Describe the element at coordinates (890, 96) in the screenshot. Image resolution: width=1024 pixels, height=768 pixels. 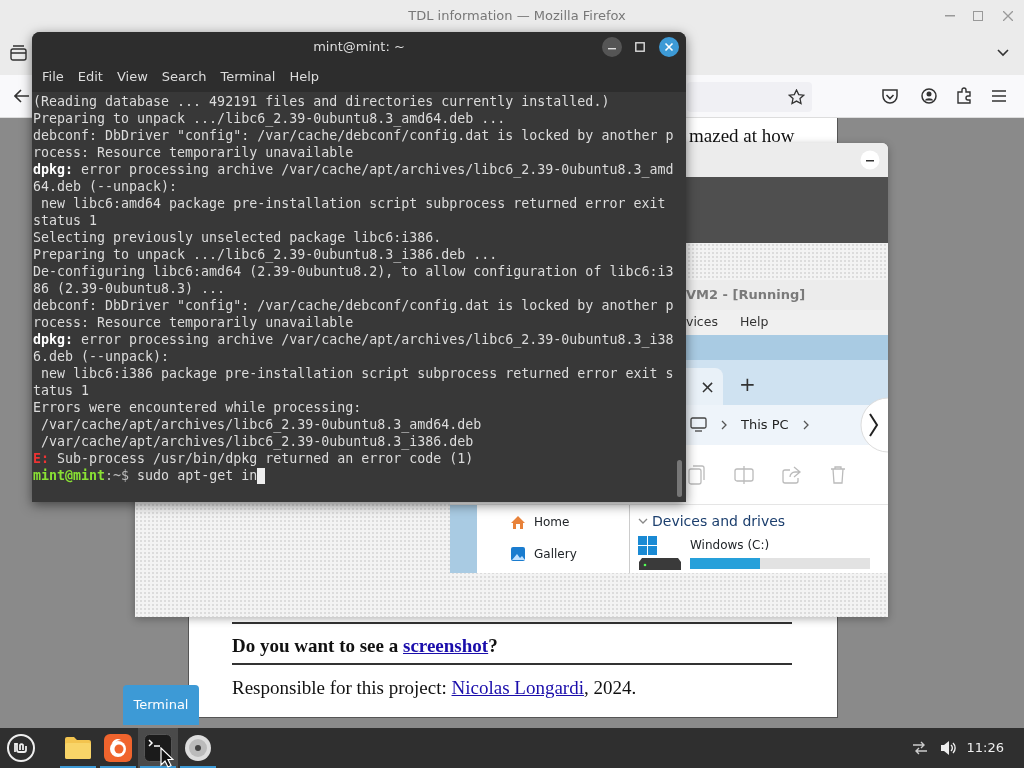
I see `pocket-icon` at that location.